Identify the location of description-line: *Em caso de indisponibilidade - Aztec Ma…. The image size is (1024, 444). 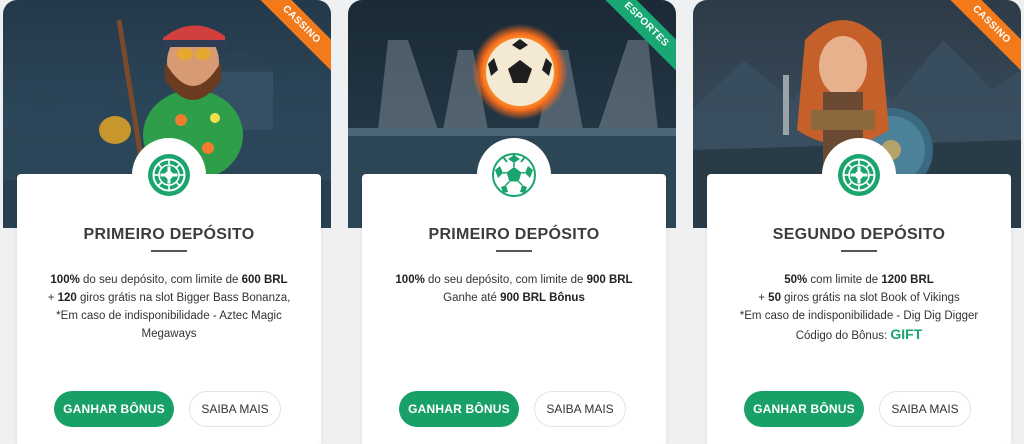
(169, 316).